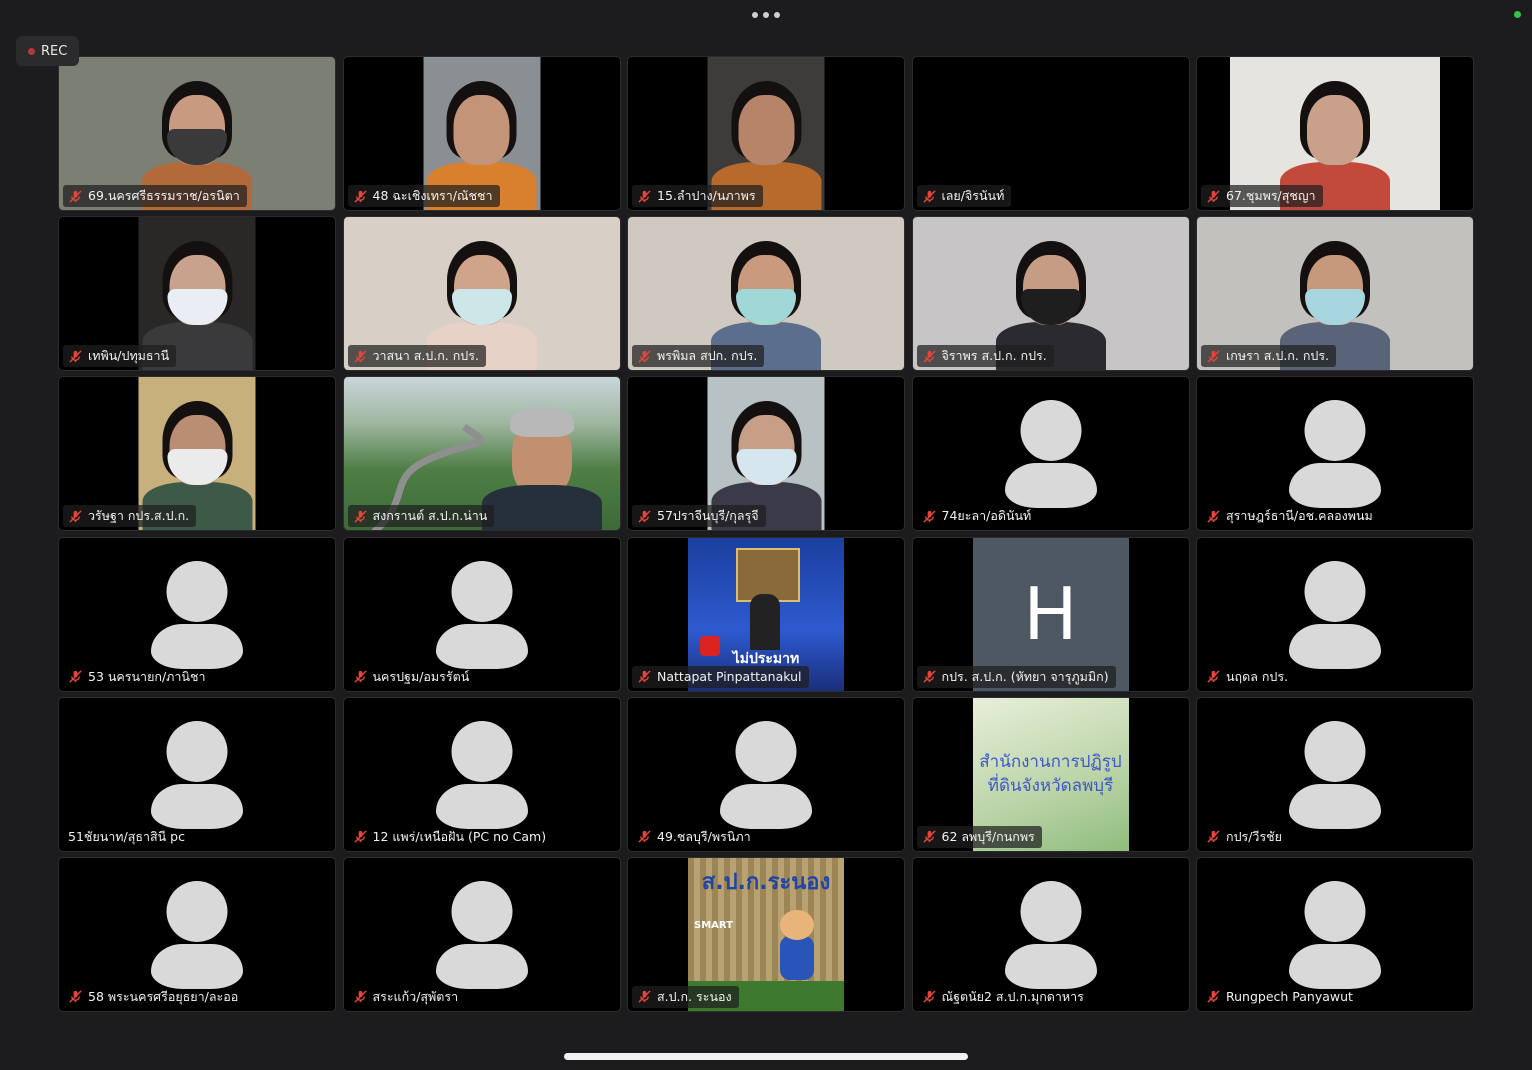 The height and width of the screenshot is (1070, 1532). I want to click on participant-tile: 12 แพร่/เหนือฝัน (PC no Cam), so click(481, 774).